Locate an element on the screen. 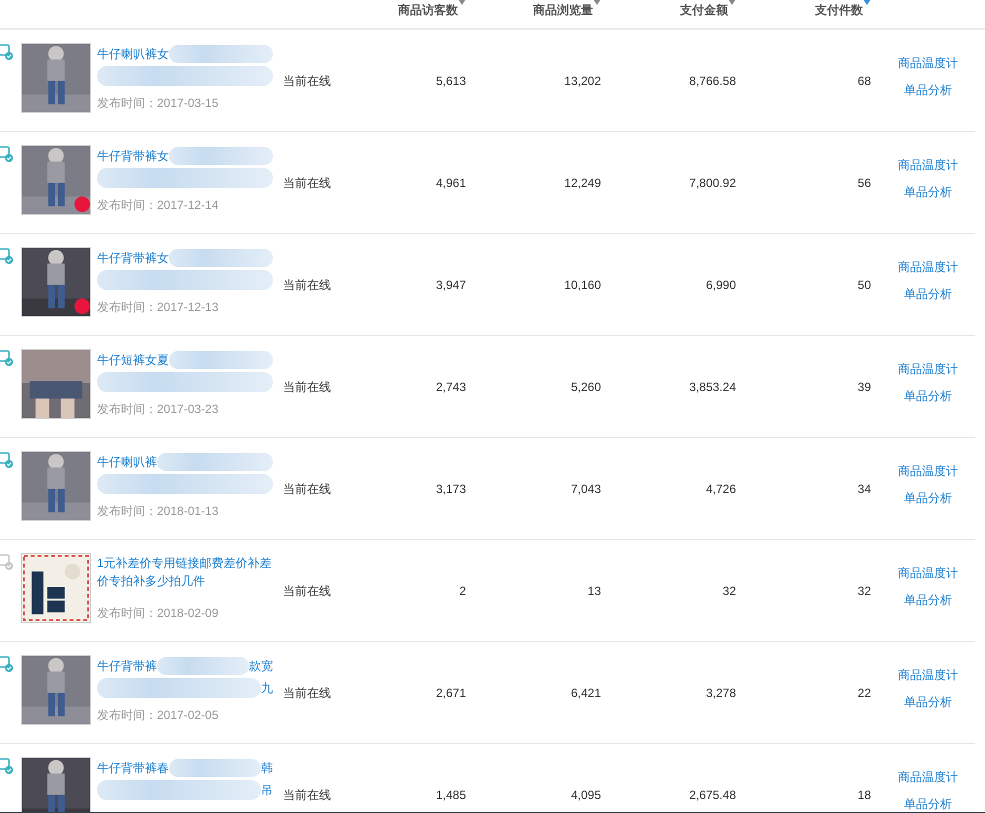 The height and width of the screenshot is (813, 985). table-cell-text: 68 is located at coordinates (864, 81).